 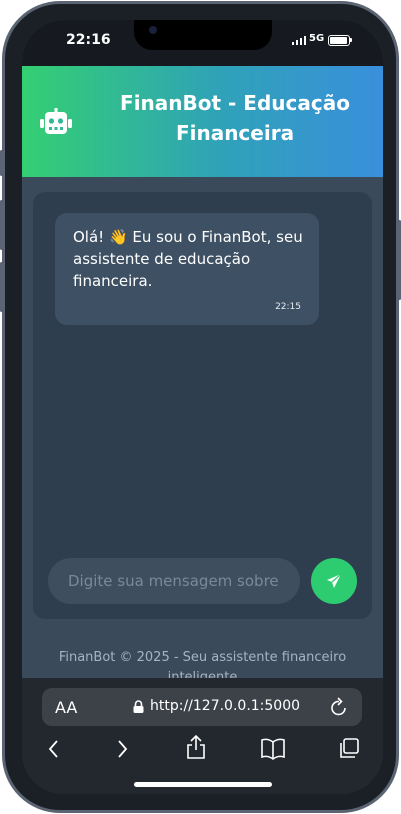 What do you see at coordinates (53, 749) in the screenshot?
I see `back-icon` at bounding box center [53, 749].